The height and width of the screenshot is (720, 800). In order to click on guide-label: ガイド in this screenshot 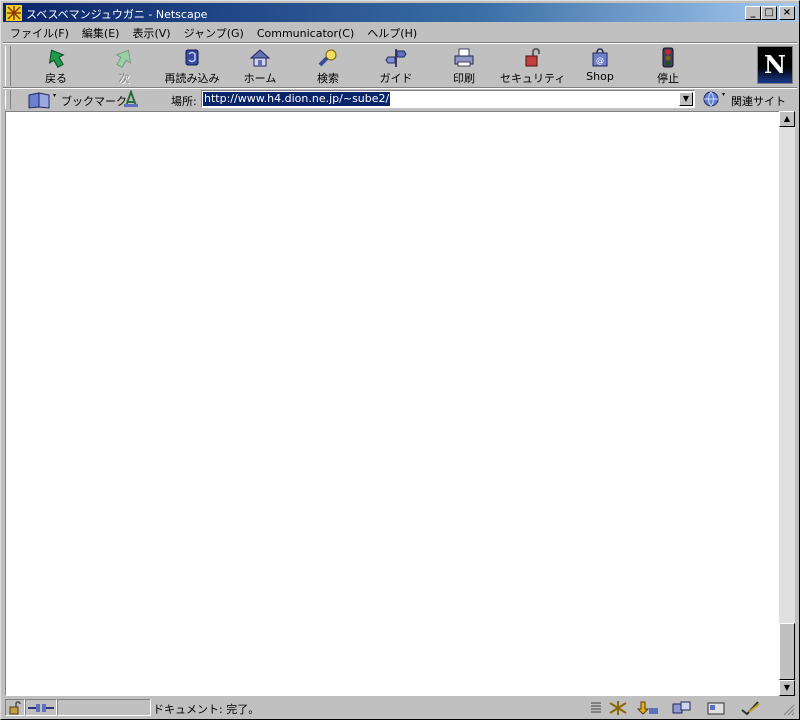, I will do `click(396, 78)`.